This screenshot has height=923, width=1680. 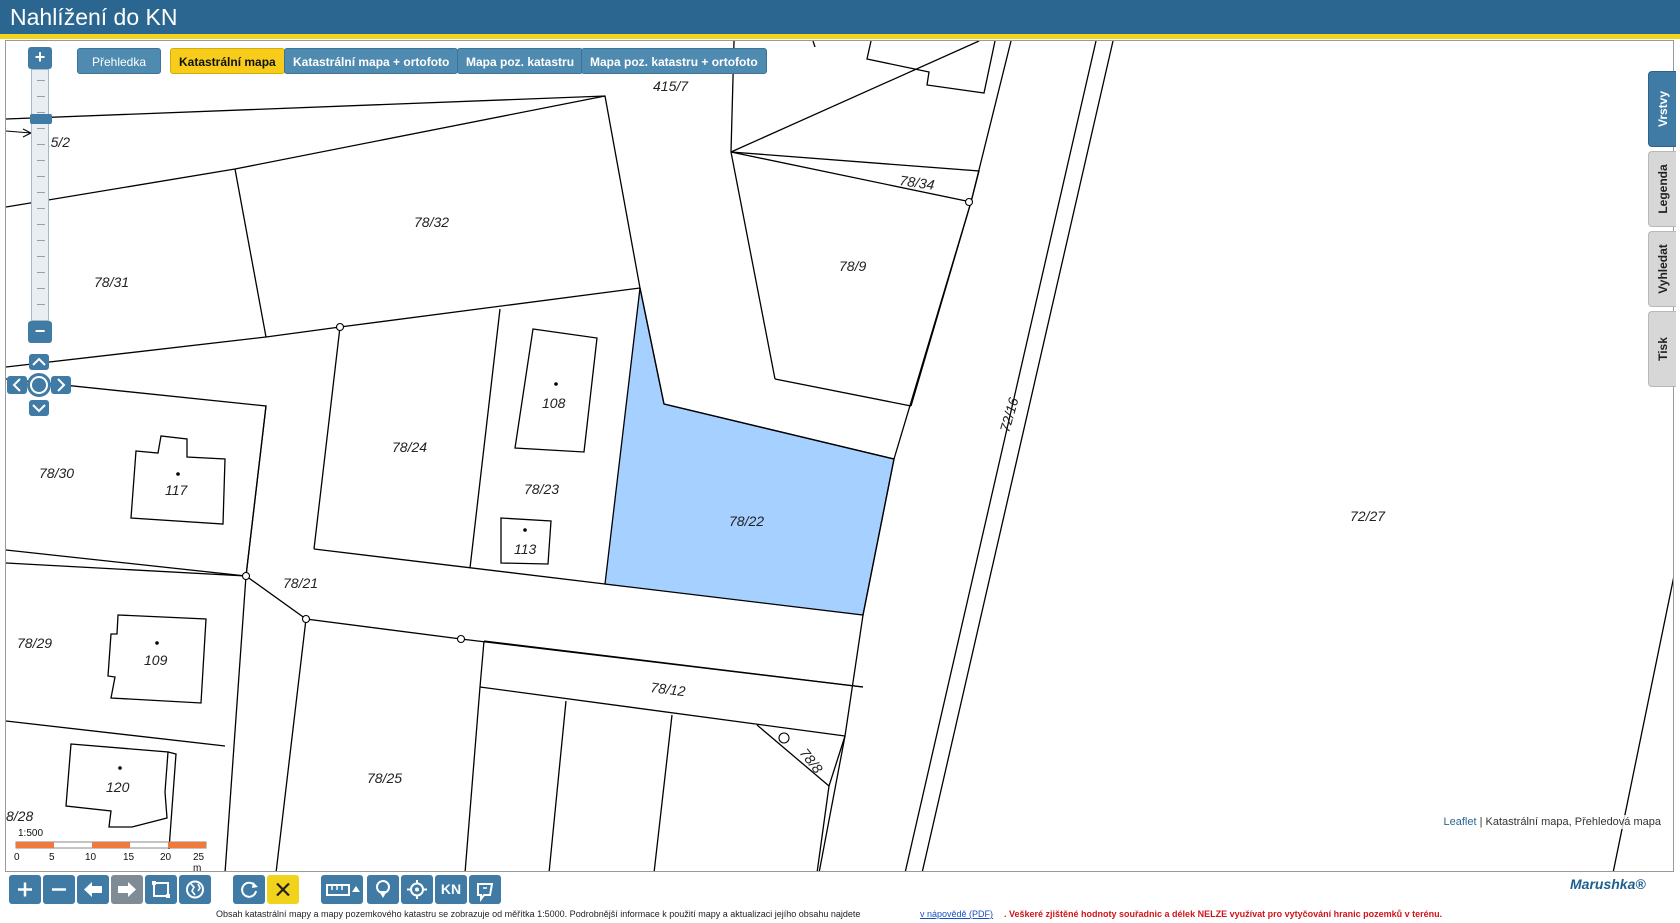 I want to click on tab-mapa-poz-katastru: Mapa poz. katastru, so click(x=520, y=61).